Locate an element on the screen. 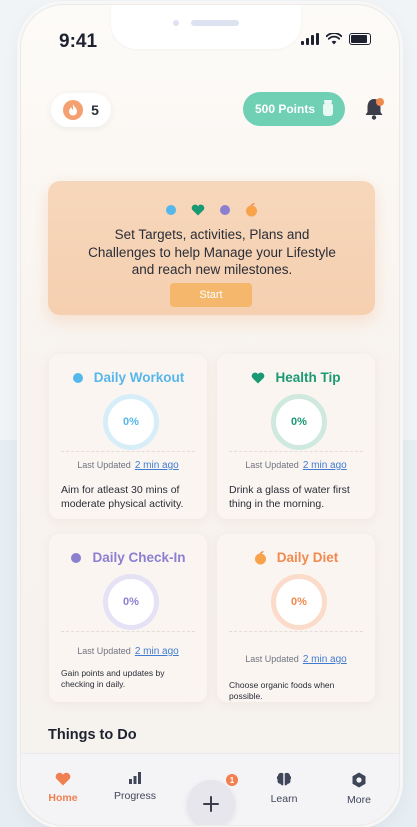  points-button: 500 Points is located at coordinates (294, 109).